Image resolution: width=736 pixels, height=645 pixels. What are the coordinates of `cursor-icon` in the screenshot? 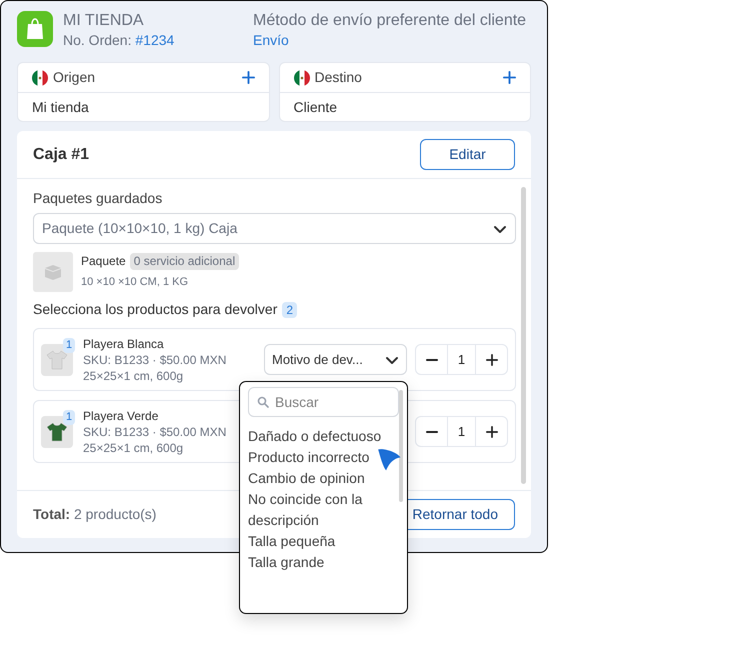 It's located at (389, 459).